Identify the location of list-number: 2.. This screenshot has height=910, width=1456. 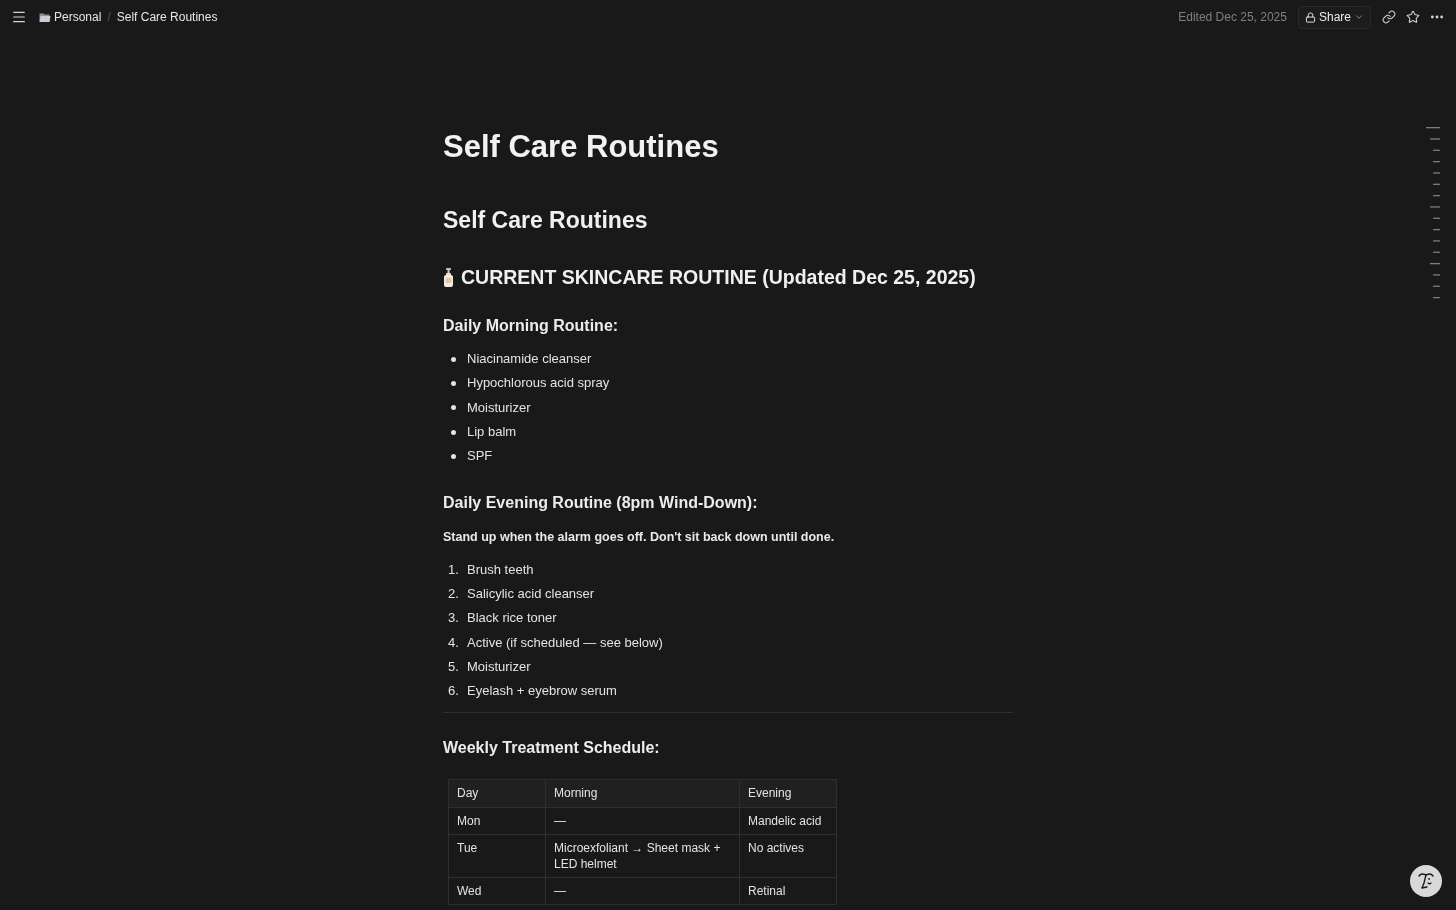
(453, 593).